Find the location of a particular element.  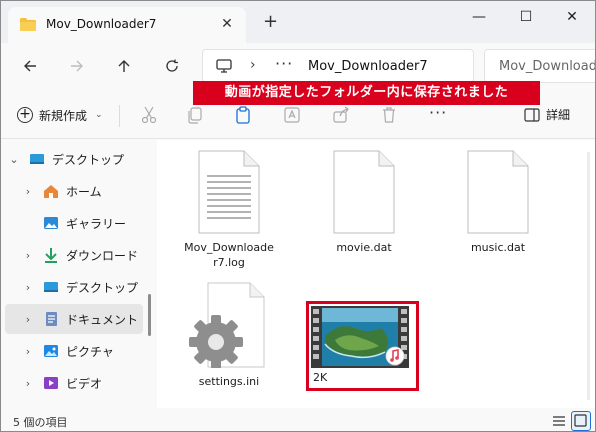

title-bar: Mov_Downloader7 ✕ + — ☐ ✕ is located at coordinates (298, 22).